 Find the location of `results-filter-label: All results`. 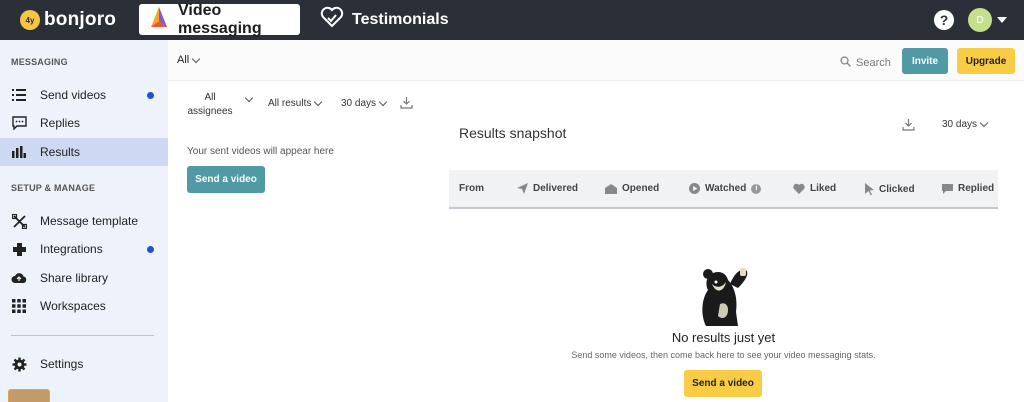

results-filter-label: All results is located at coordinates (290, 103).